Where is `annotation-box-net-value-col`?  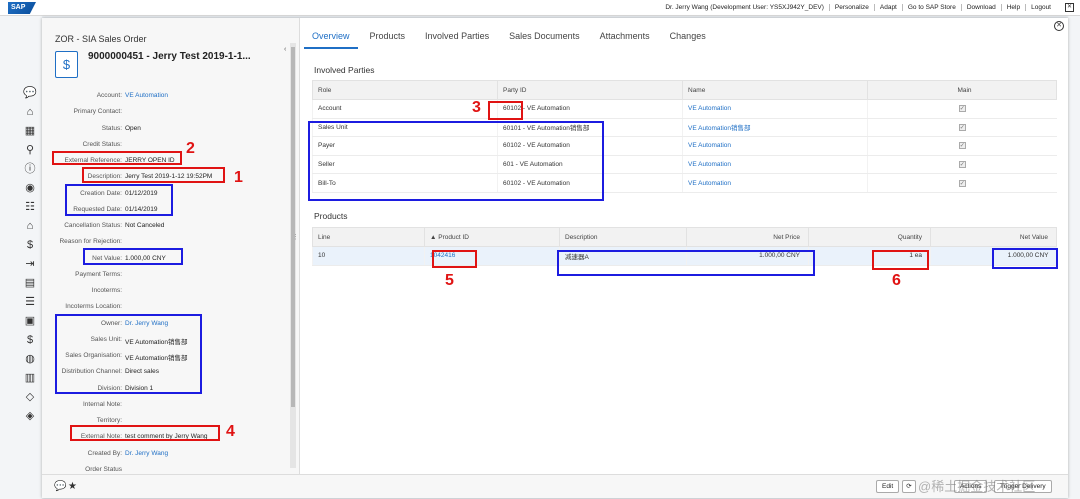
annotation-box-net-value-col is located at coordinates (1025, 258).